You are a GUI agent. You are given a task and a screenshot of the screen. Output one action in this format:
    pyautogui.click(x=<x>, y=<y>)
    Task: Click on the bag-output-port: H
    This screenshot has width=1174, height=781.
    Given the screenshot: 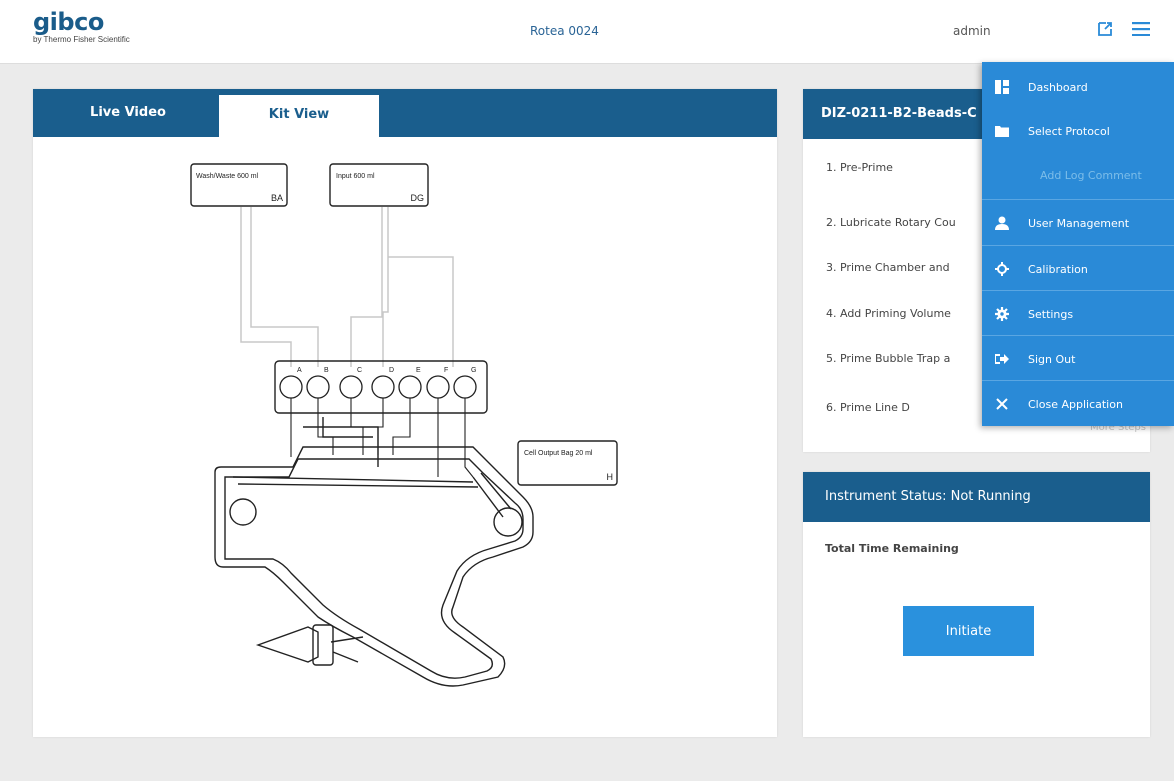 What is the action you would take?
    pyautogui.click(x=610, y=477)
    